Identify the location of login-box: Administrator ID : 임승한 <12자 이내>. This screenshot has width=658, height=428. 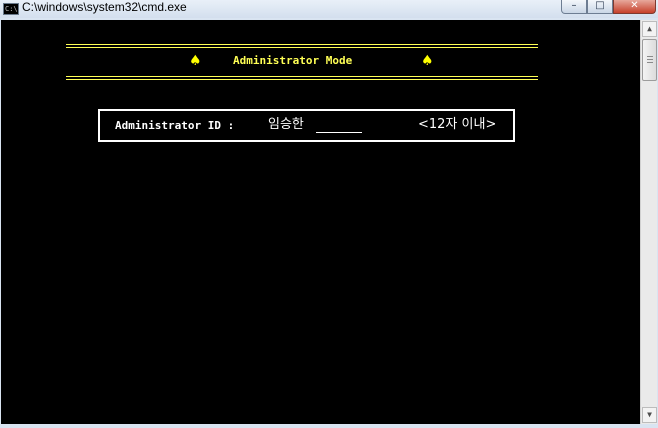
(306, 125).